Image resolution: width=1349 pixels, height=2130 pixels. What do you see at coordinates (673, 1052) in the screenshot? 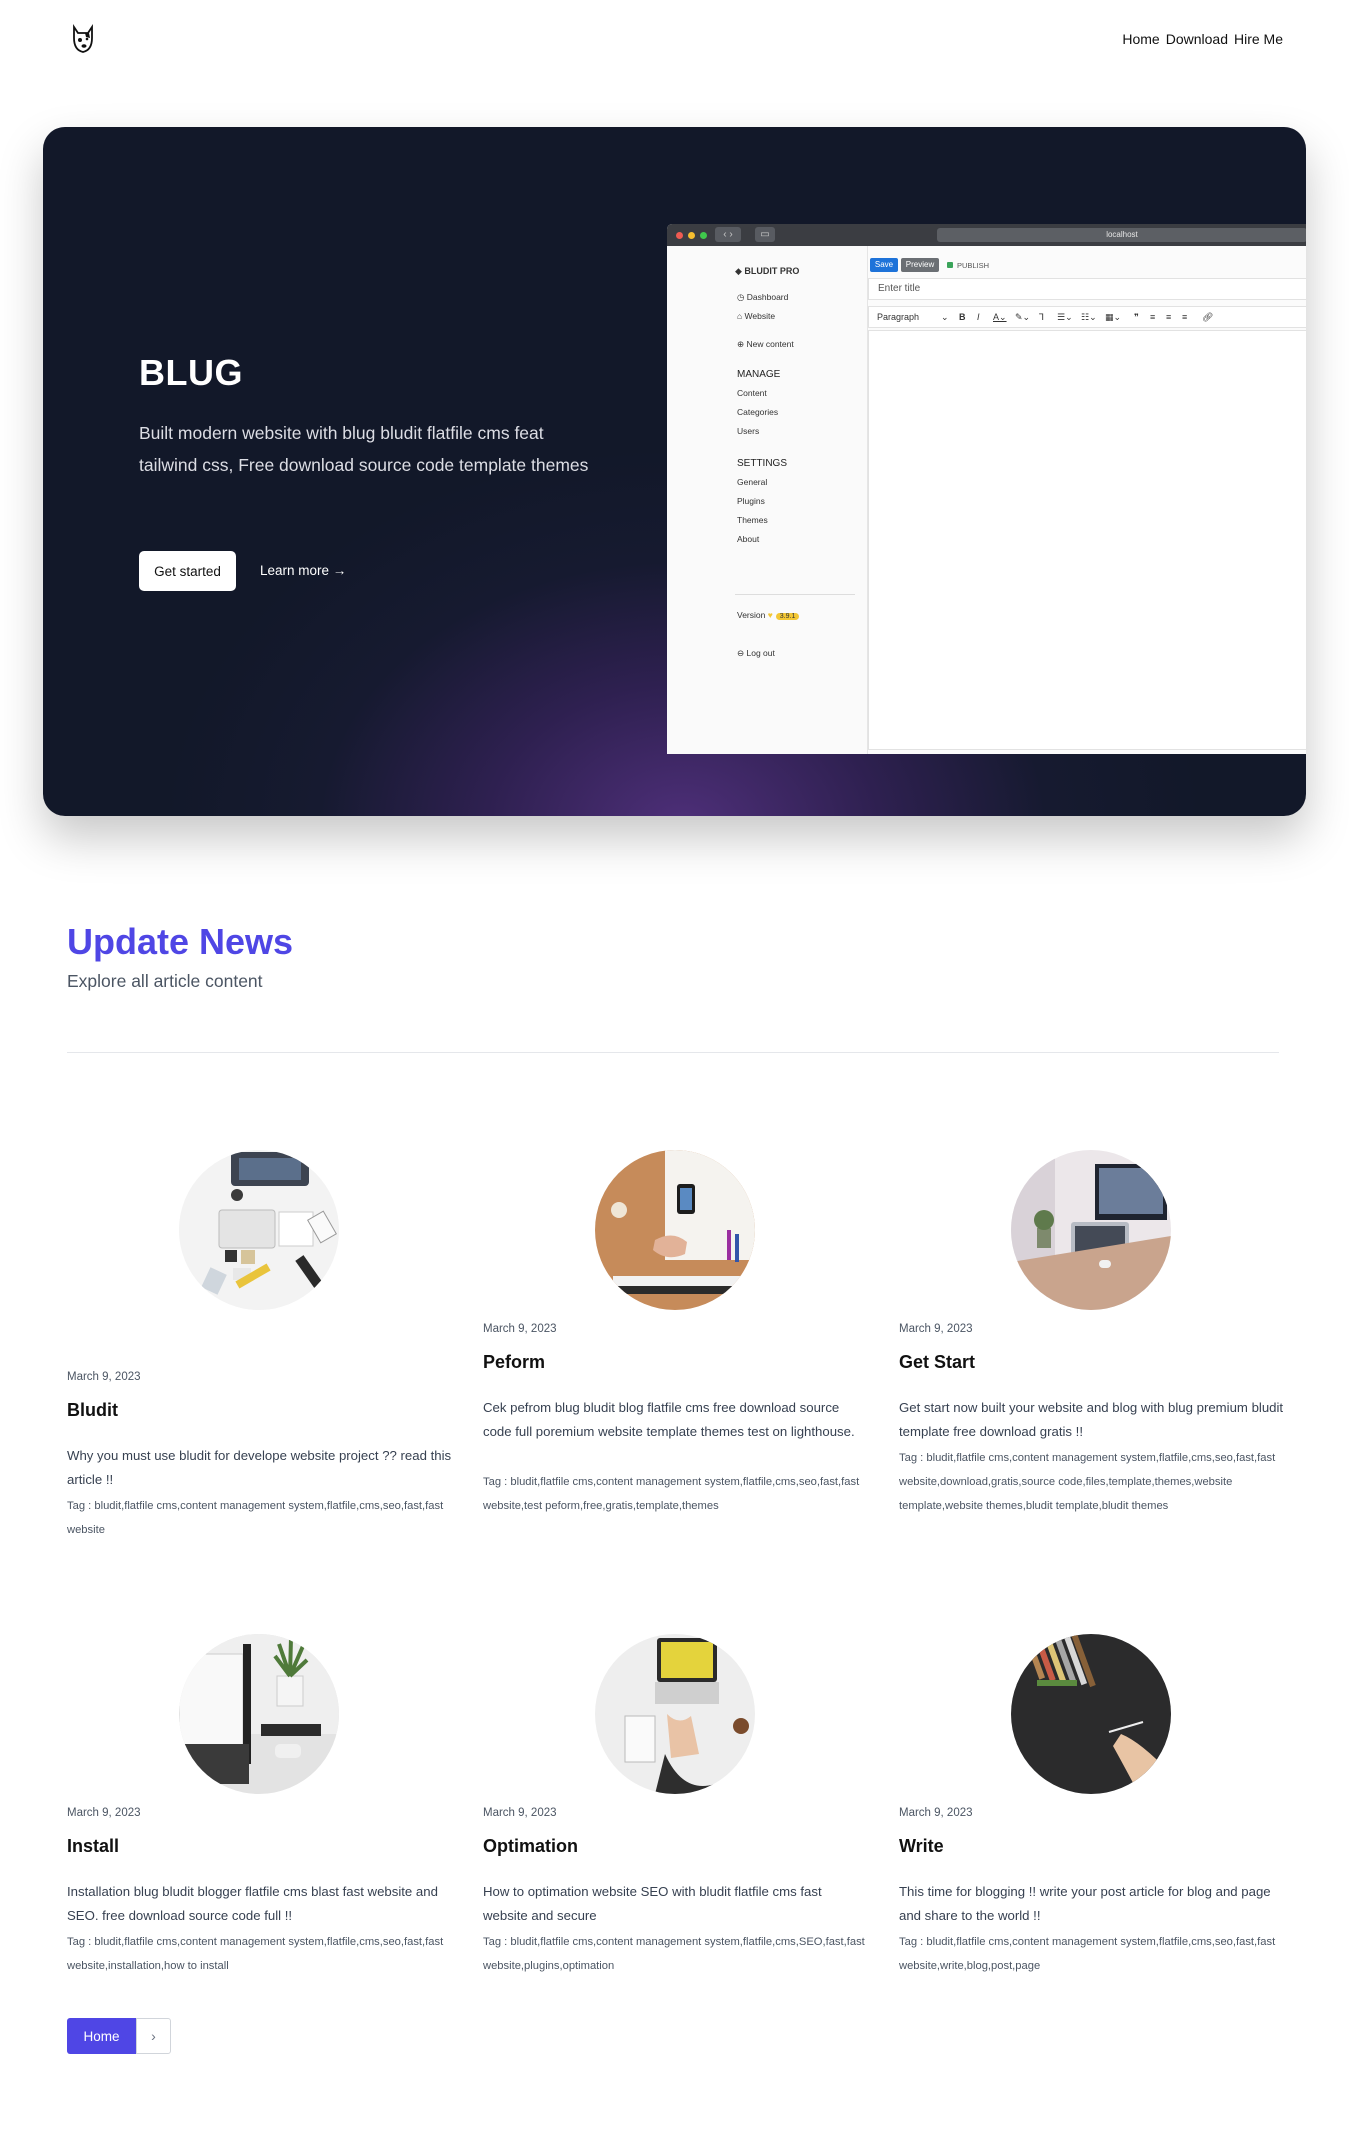
I see `section-divider` at bounding box center [673, 1052].